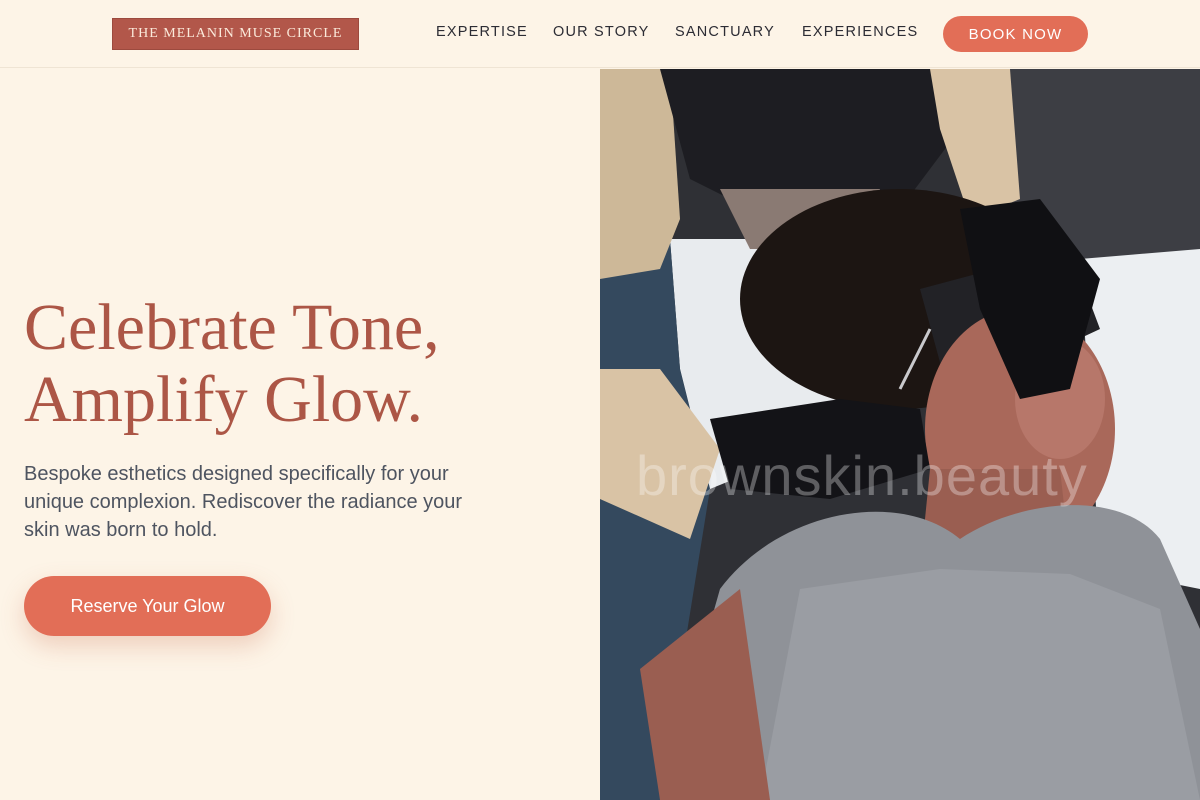  What do you see at coordinates (725, 32) in the screenshot?
I see `nav-link-sanctuary: SANCTUARY` at bounding box center [725, 32].